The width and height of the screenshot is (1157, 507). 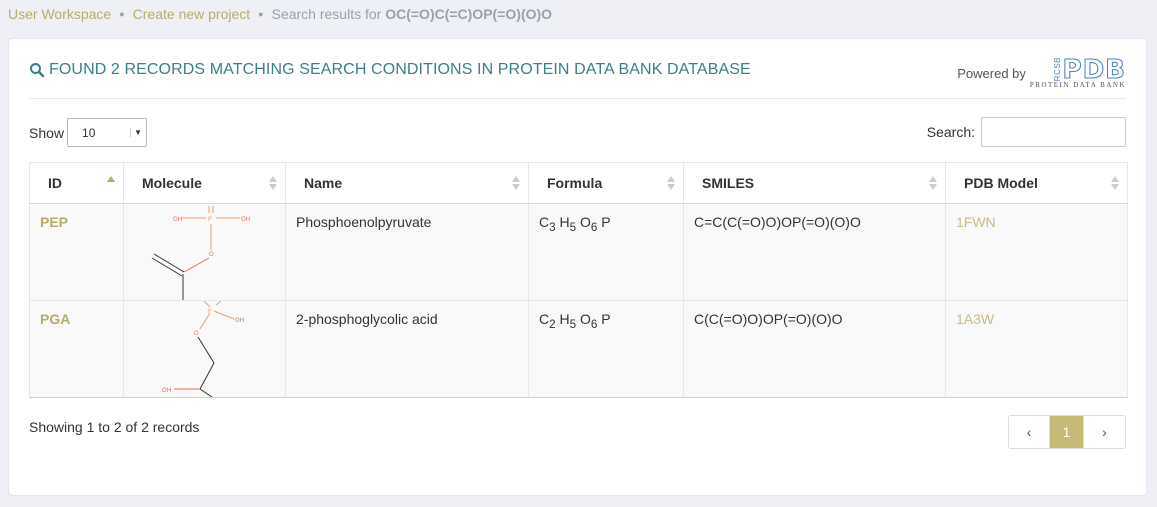 What do you see at coordinates (407, 349) in the screenshot?
I see `cell-name: 2-phosphoglycolic acid` at bounding box center [407, 349].